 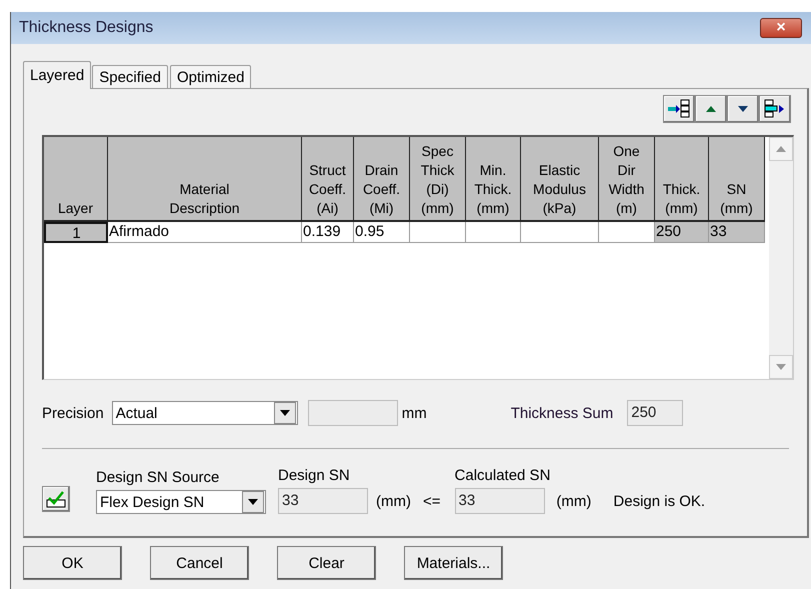 What do you see at coordinates (158, 477) in the screenshot?
I see `design-sn-source-label: Design SN Source` at bounding box center [158, 477].